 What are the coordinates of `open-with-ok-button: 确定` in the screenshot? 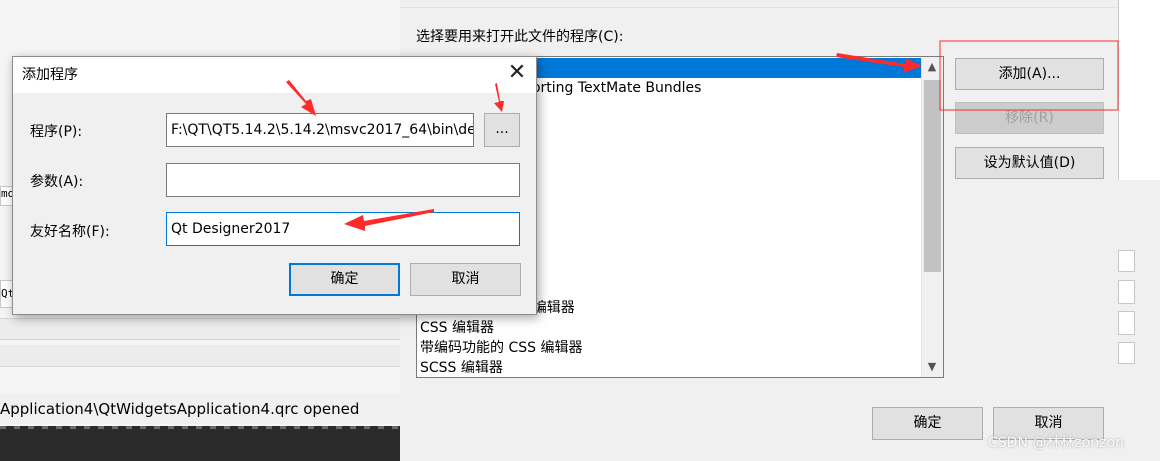 It's located at (927, 423).